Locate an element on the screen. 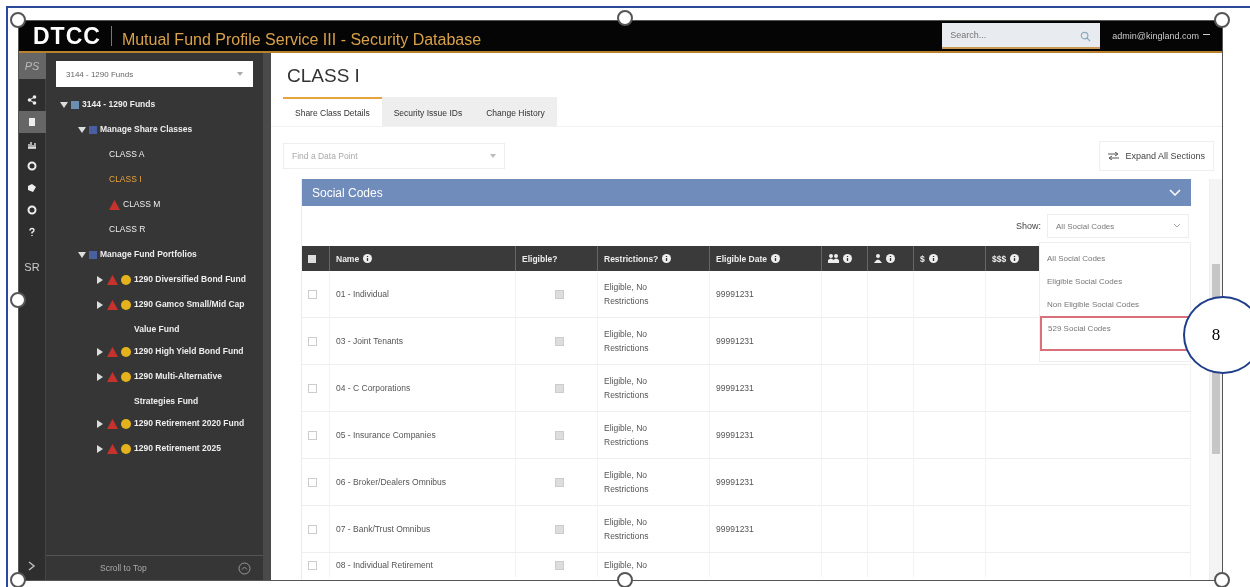  page-title: CLASS I is located at coordinates (324, 76).